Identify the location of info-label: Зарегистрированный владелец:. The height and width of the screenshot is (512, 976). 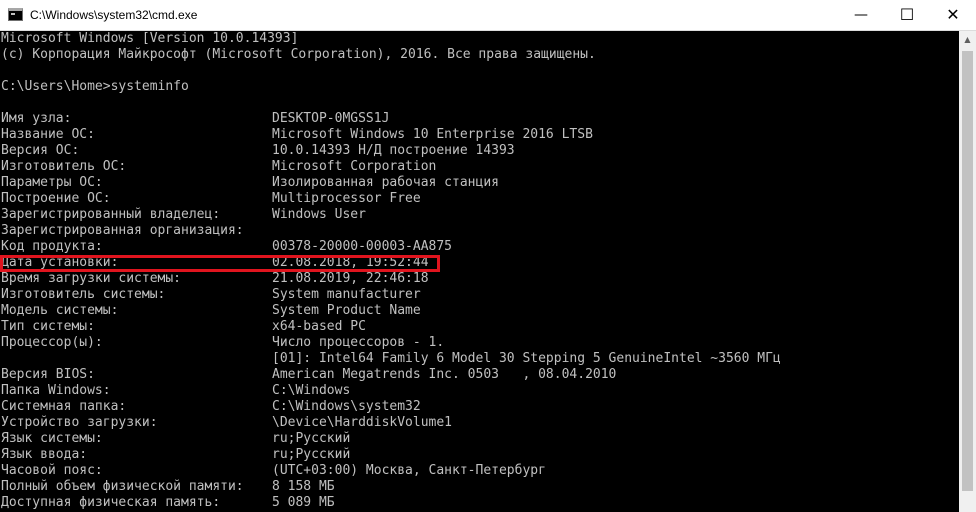
(111, 214).